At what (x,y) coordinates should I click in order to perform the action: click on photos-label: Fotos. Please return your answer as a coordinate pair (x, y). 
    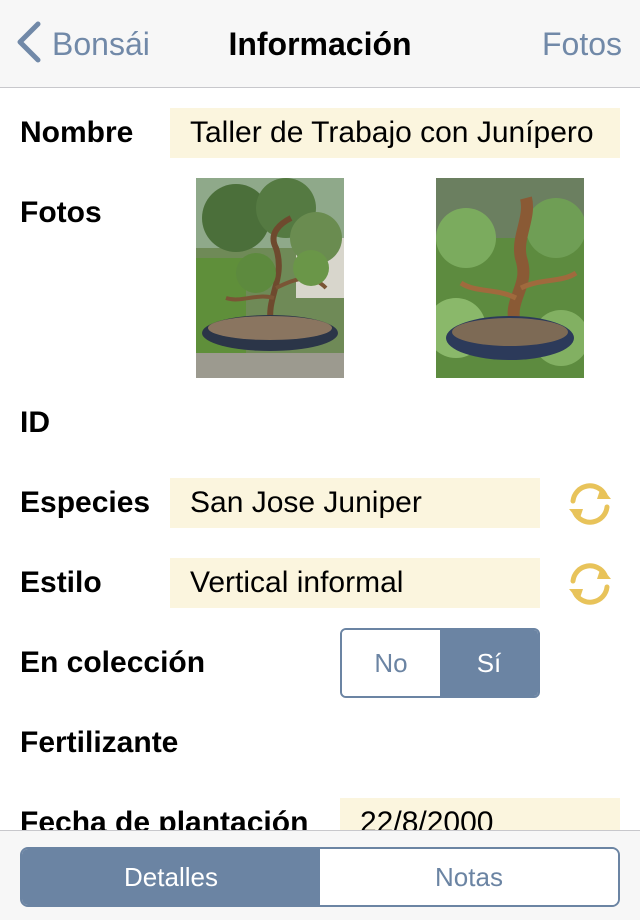
    Looking at the image, I should click on (61, 212).